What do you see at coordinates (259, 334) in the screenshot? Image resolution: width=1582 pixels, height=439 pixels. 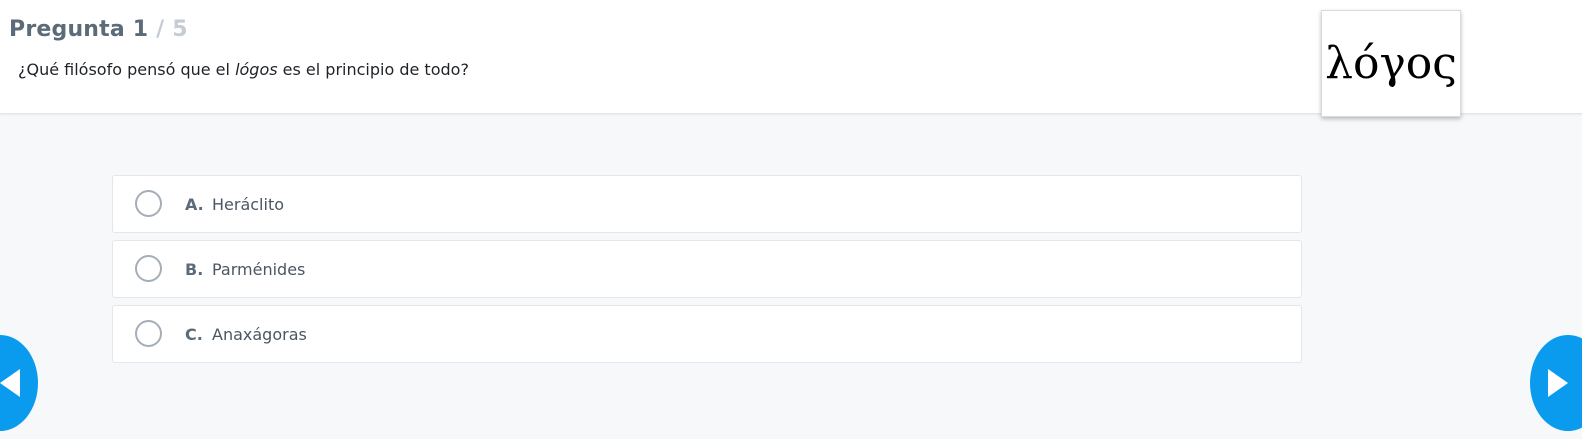 I see `option-label: Anaxágoras` at bounding box center [259, 334].